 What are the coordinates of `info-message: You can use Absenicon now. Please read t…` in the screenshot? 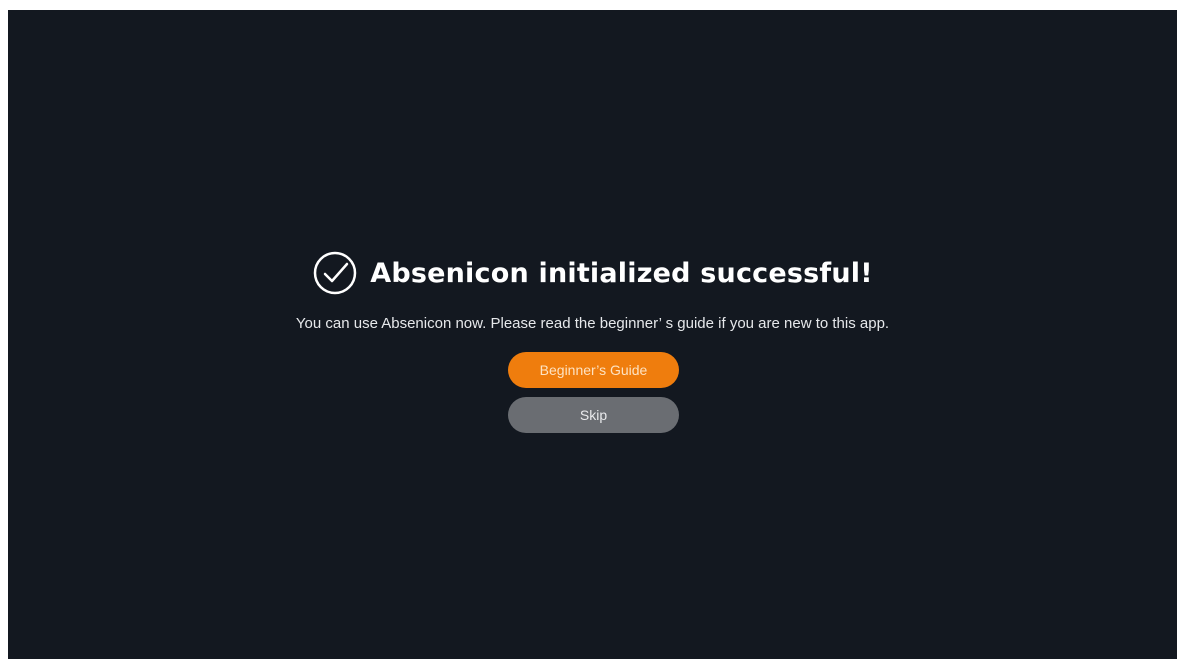 It's located at (592, 323).